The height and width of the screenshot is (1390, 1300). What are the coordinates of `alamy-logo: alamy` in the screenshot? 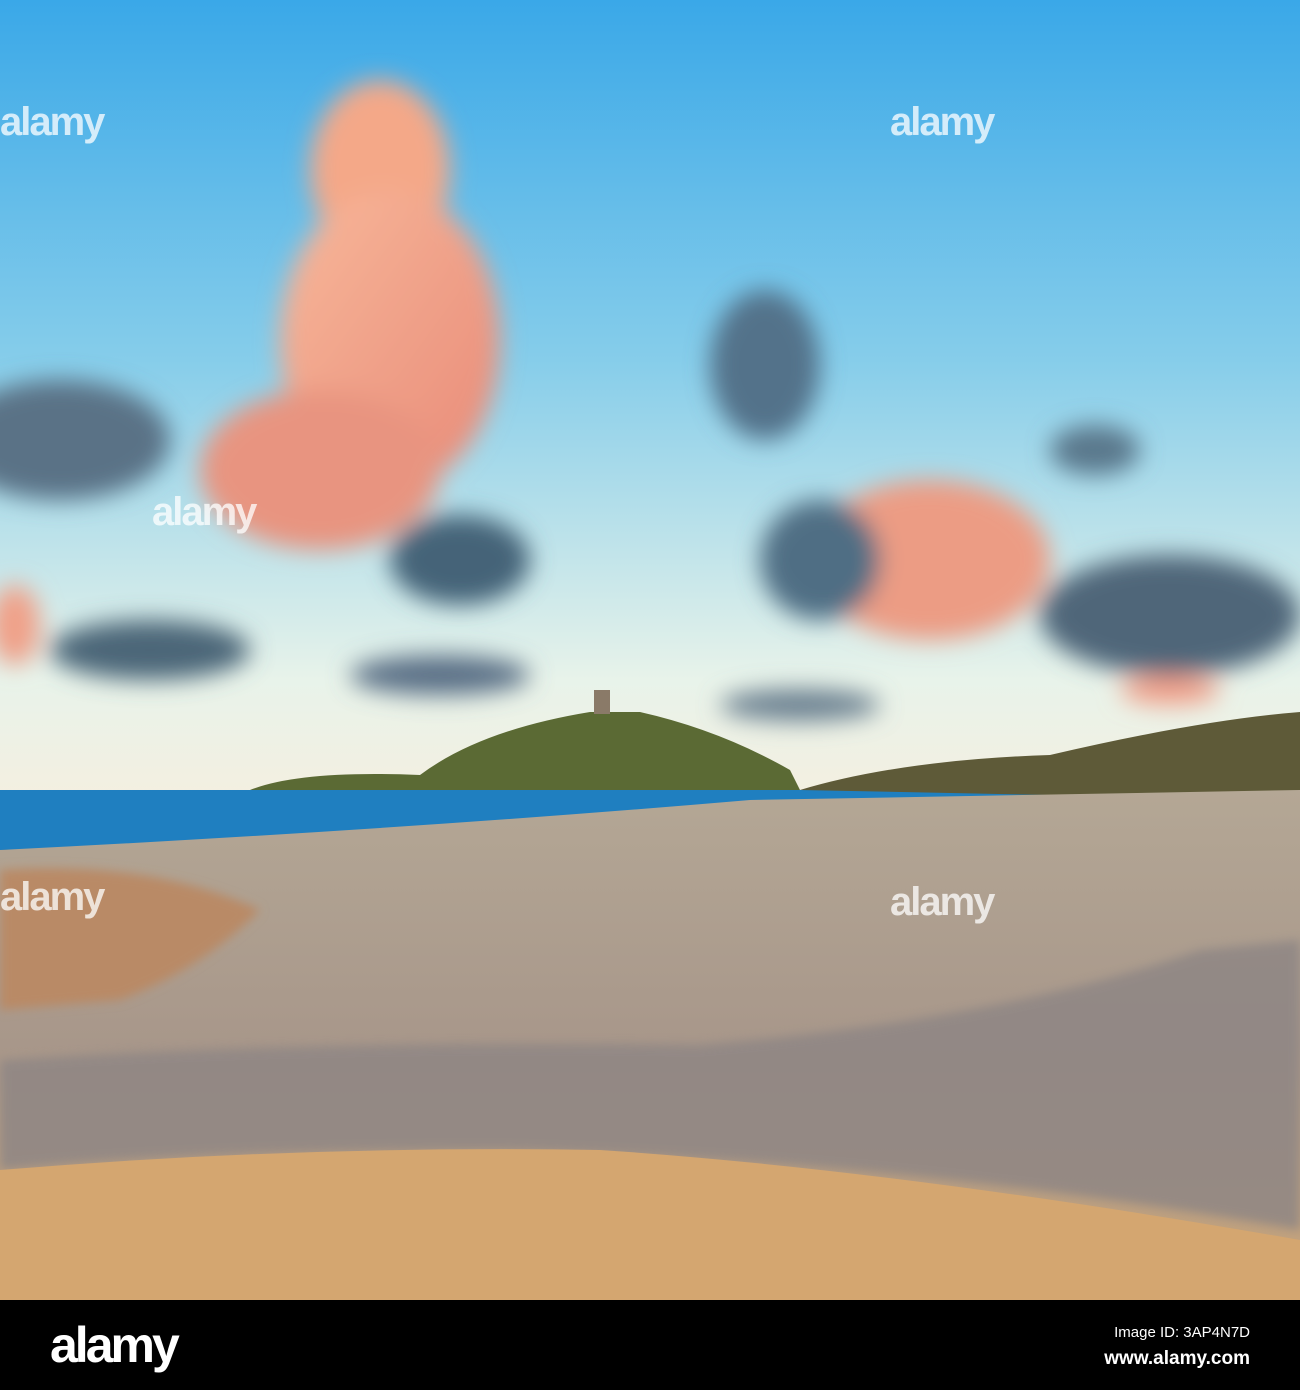 It's located at (115, 1345).